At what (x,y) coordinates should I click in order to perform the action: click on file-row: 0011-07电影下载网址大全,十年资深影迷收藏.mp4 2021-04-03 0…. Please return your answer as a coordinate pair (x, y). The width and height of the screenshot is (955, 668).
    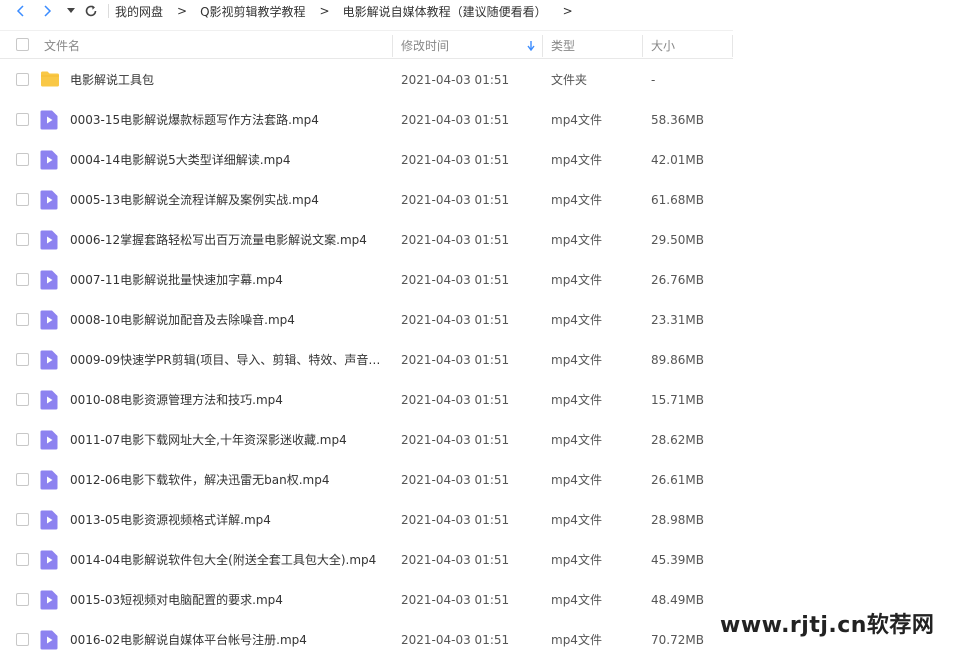
    Looking at the image, I should click on (477, 440).